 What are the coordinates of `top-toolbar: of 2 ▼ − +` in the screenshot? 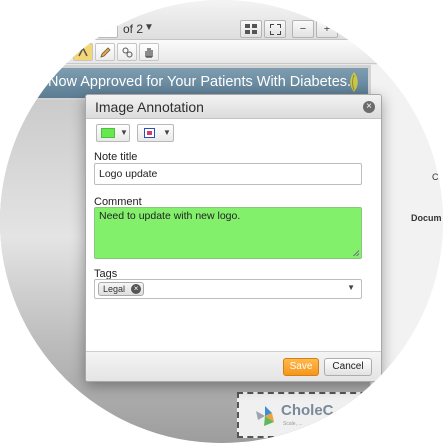 It's located at (221, 20).